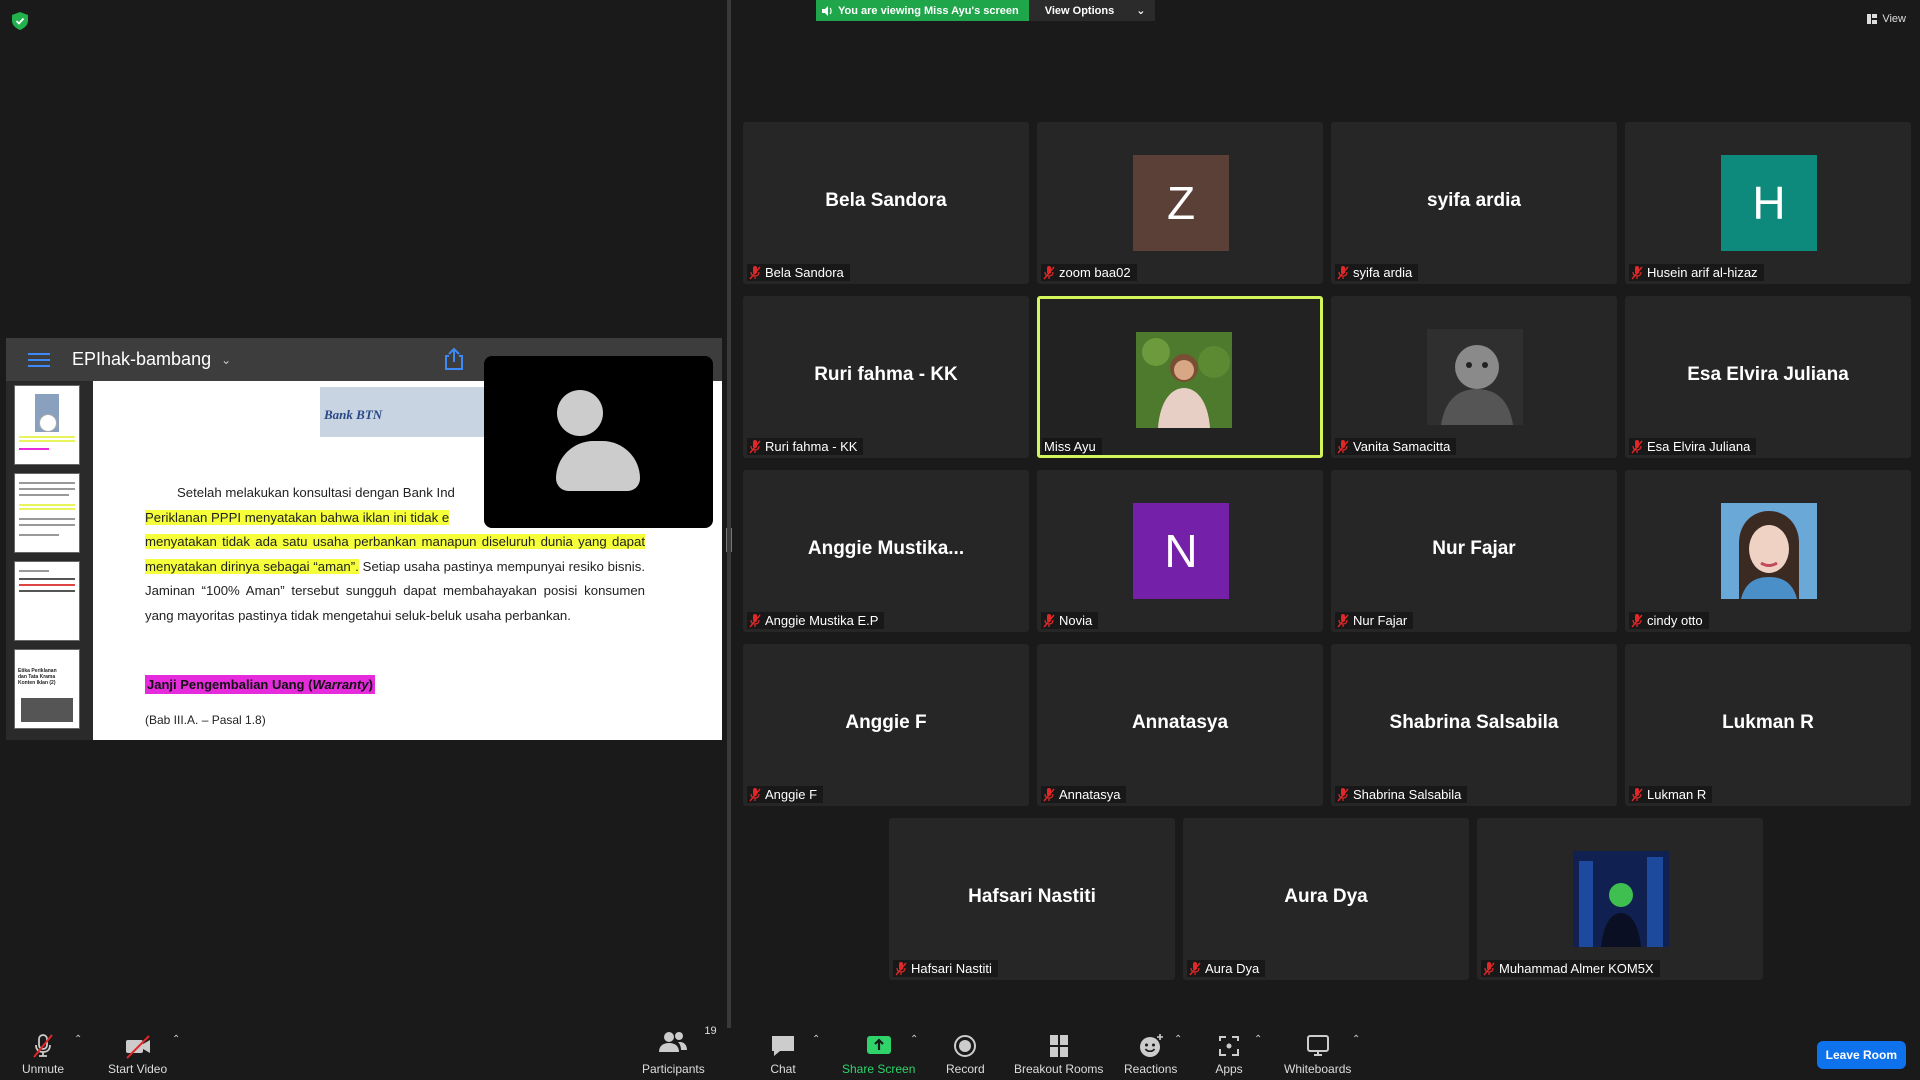 The width and height of the screenshot is (1920, 1080). I want to click on participant-tile: Aura Dya Aura Dya, so click(1326, 899).